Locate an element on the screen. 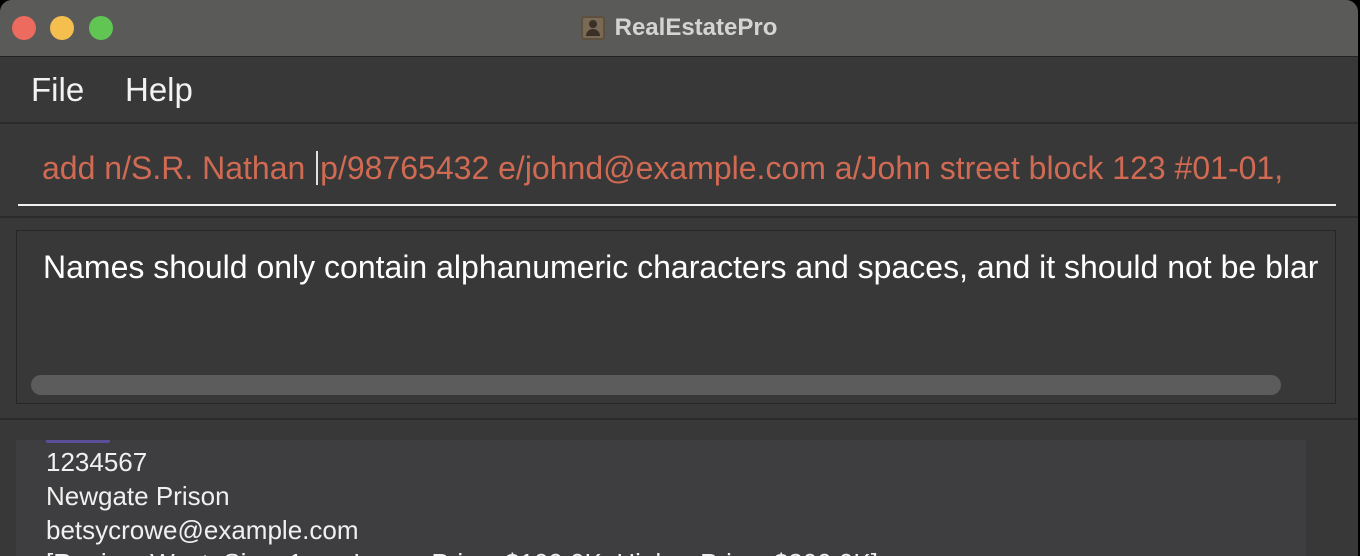  horizontal-scrollbar is located at coordinates (656, 385).